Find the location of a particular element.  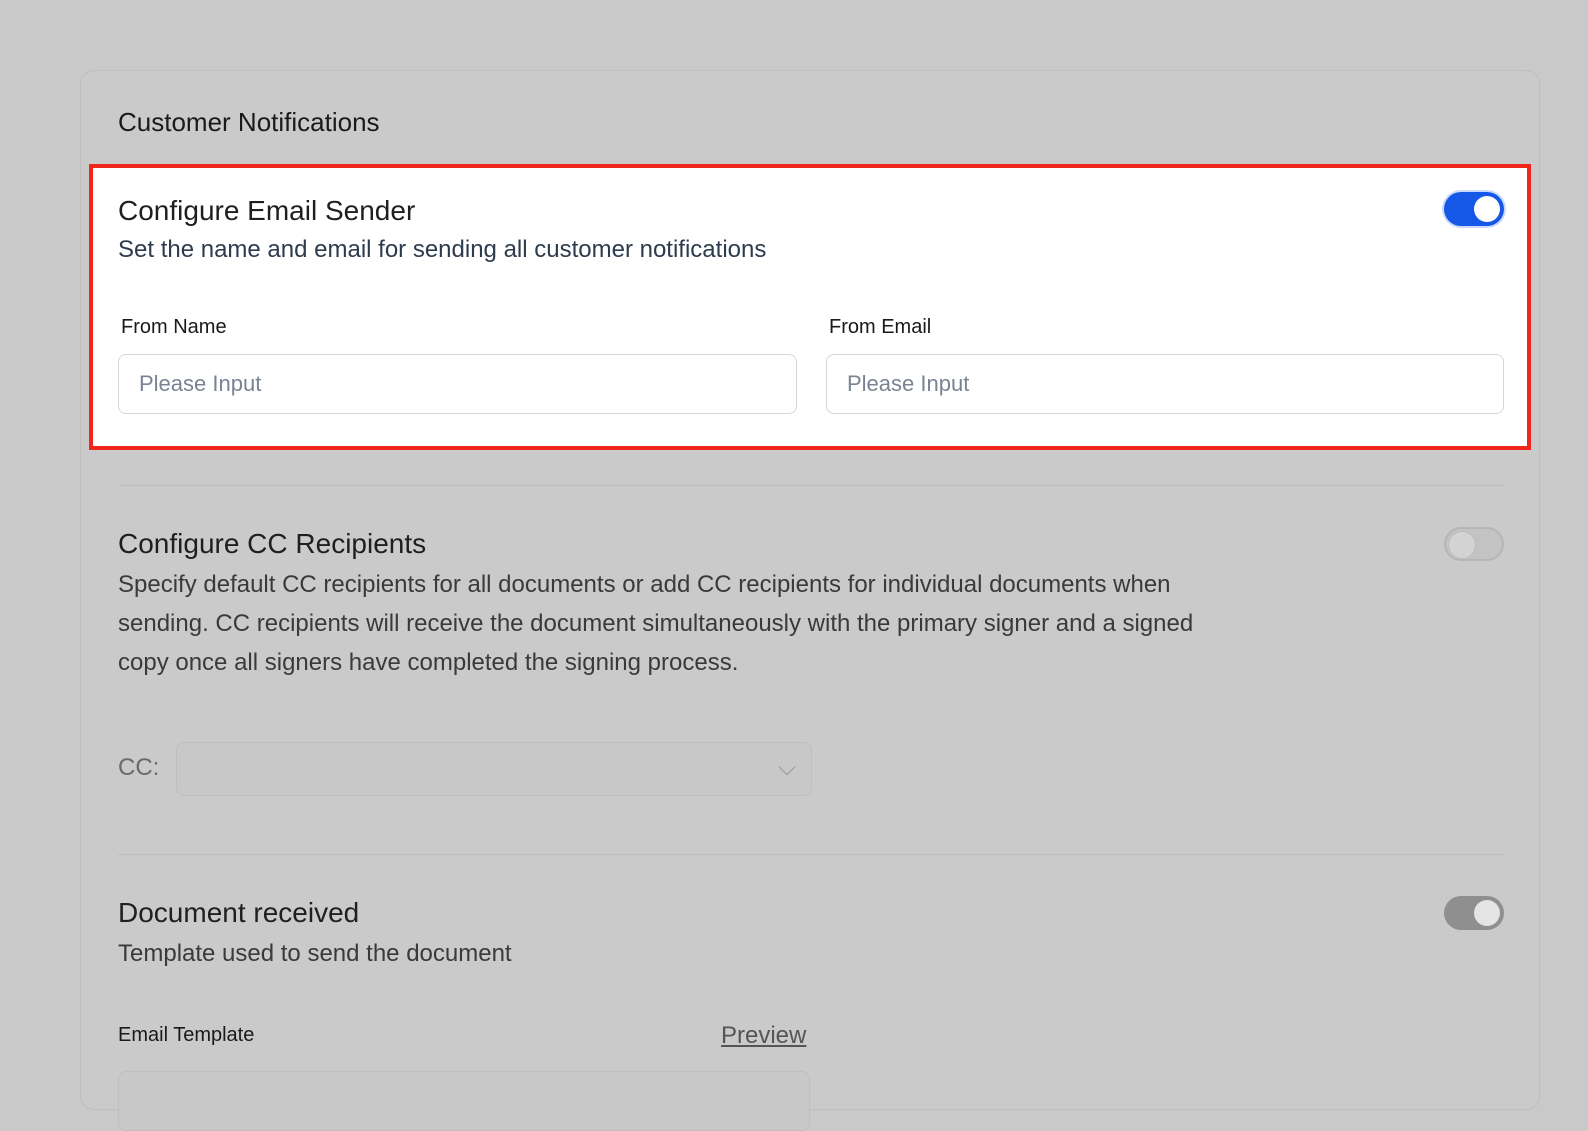

cc-recipients-toggle is located at coordinates (1474, 544).